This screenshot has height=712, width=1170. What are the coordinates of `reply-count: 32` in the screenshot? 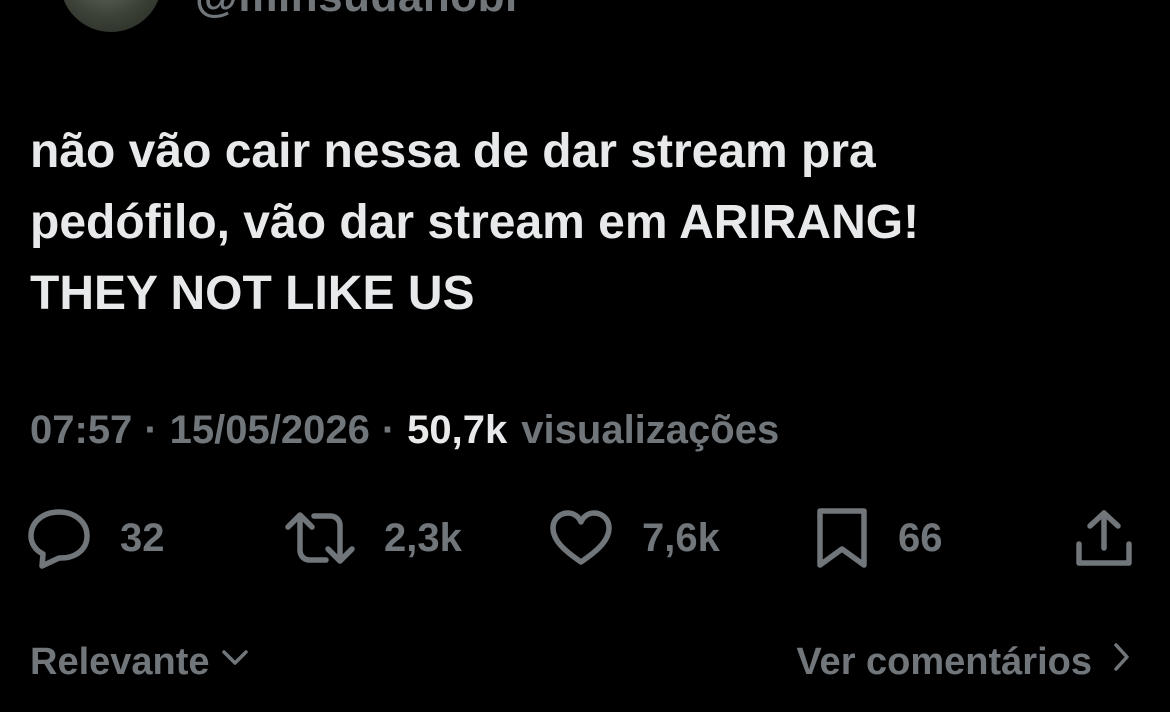 It's located at (142, 537).